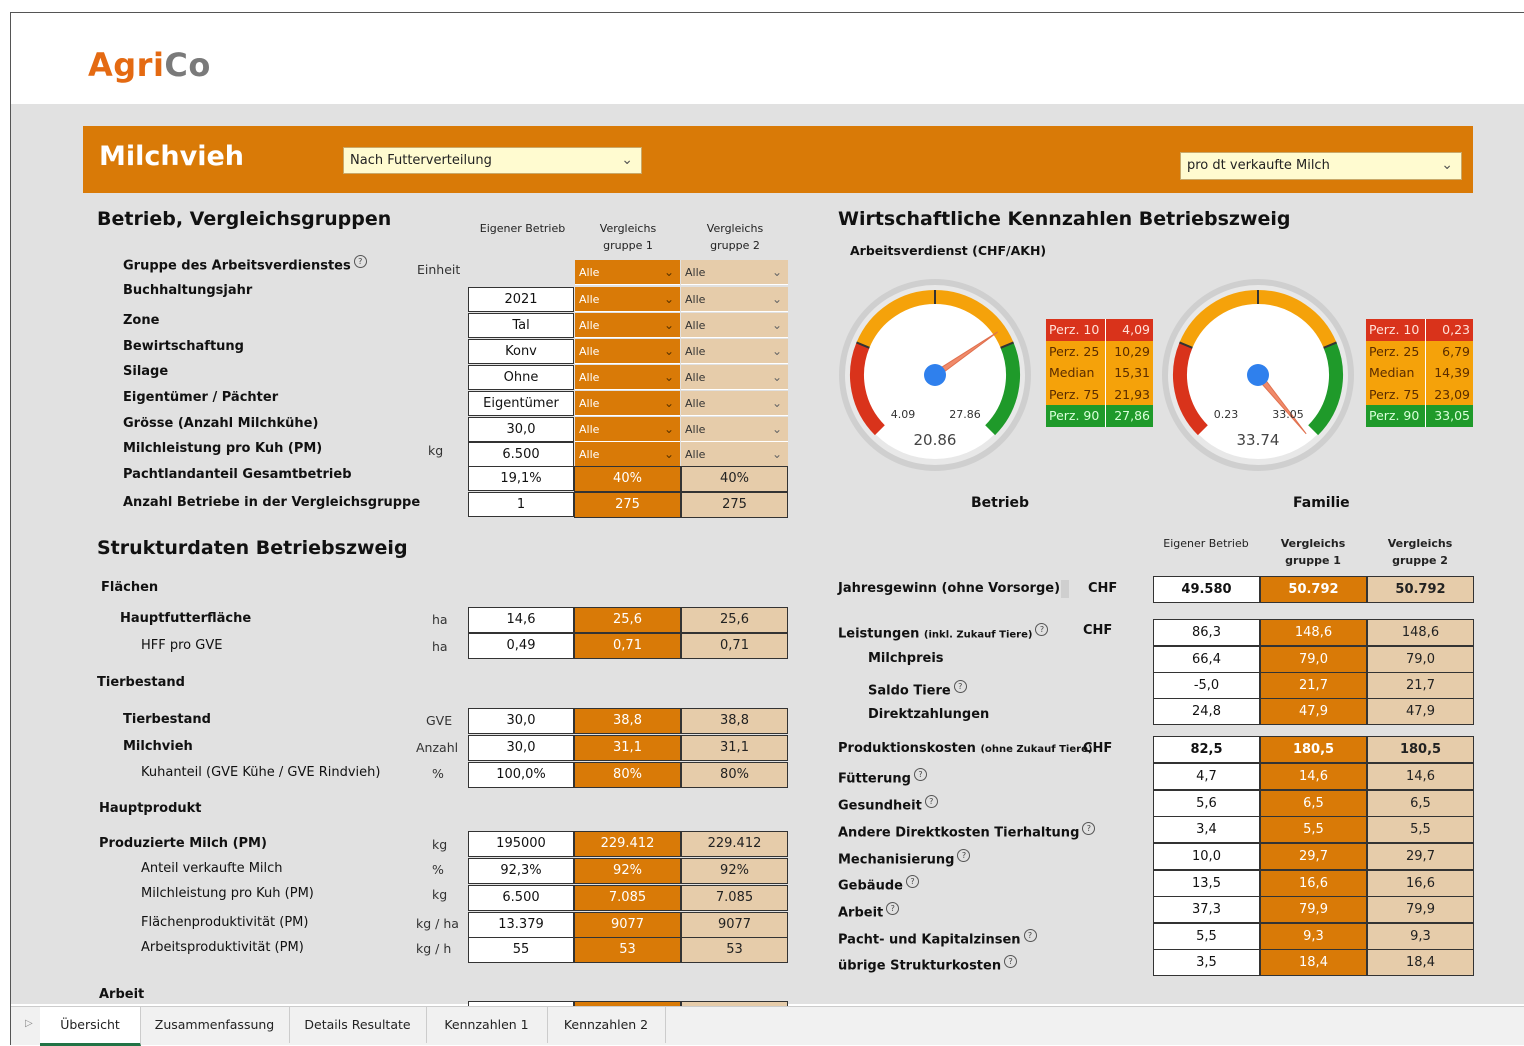 This screenshot has width=1524, height=1046. Describe the element at coordinates (734, 479) in the screenshot. I see `g2-value-cell: 40%` at that location.